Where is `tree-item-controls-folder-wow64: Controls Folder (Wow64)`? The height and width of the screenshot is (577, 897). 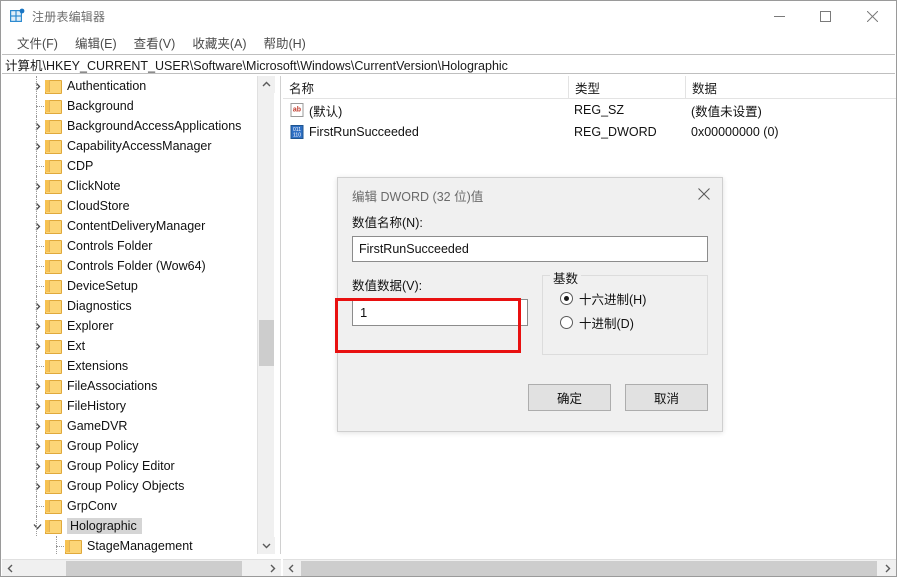 tree-item-controls-folder-wow64: Controls Folder (Wow64) is located at coordinates (130, 266).